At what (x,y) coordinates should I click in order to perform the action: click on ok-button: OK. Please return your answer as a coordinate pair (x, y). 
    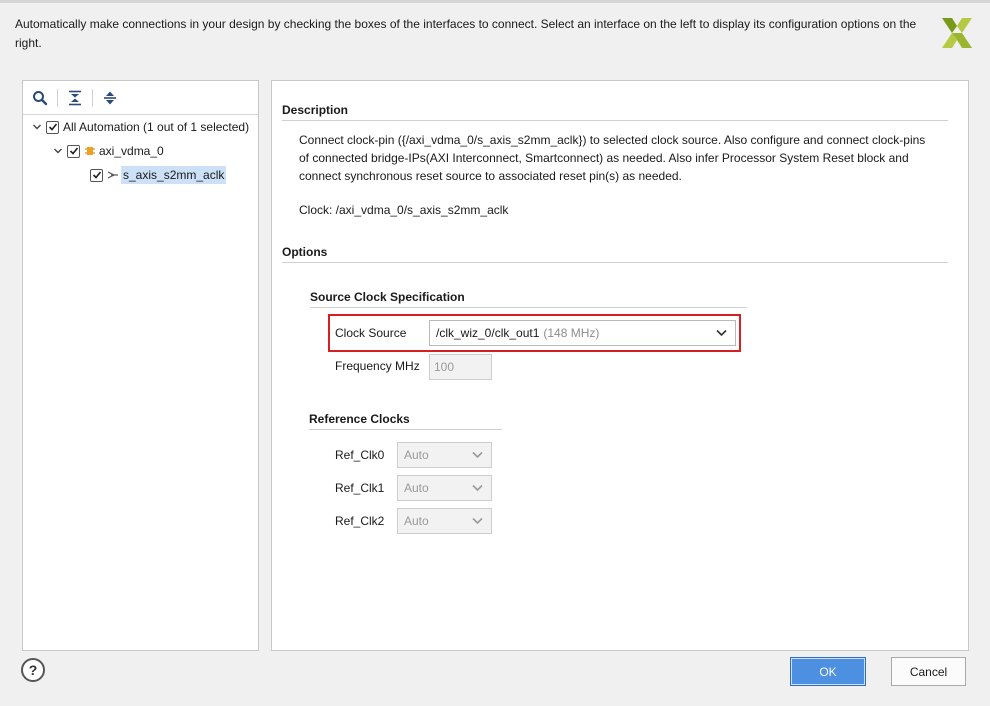
    Looking at the image, I should click on (828, 671).